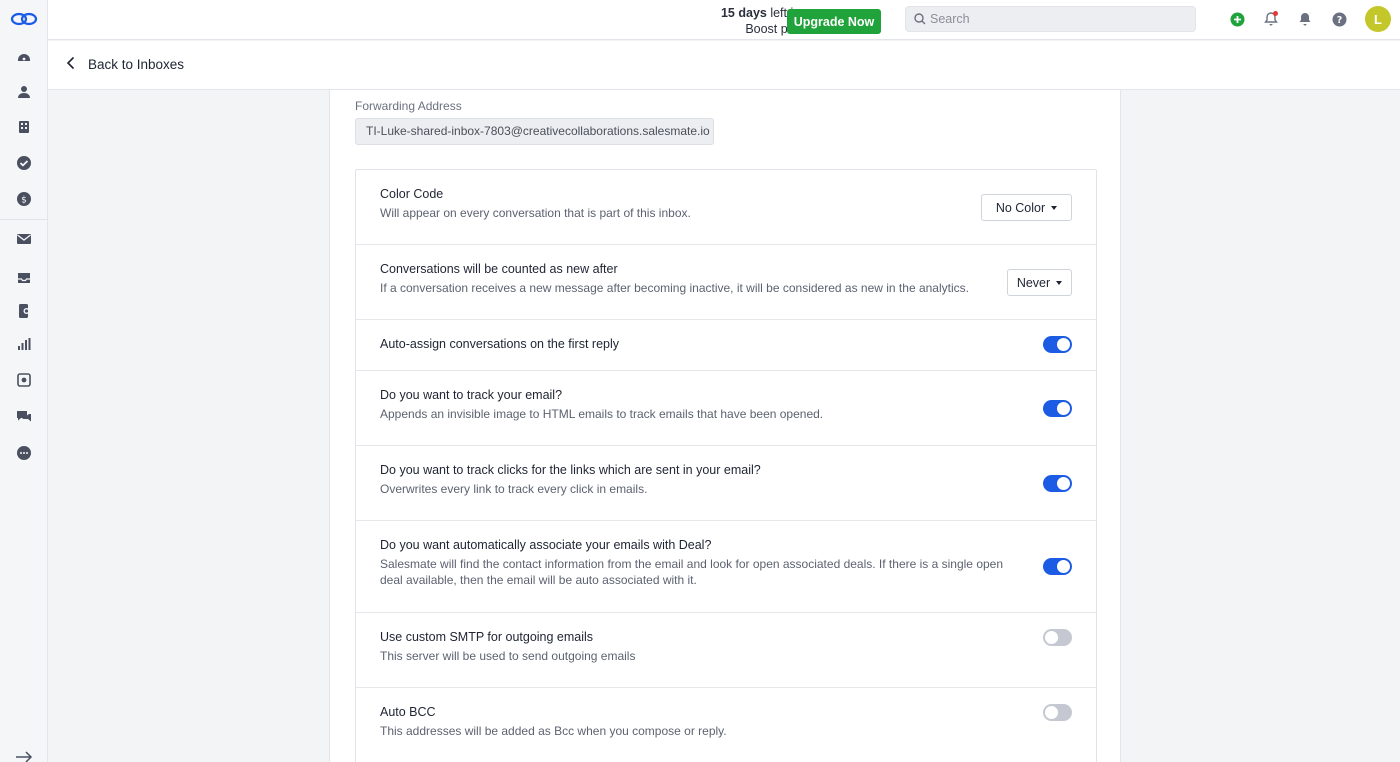 This screenshot has height=762, width=1400. I want to click on back-to-inboxes-link: Back to Inboxes, so click(125, 64).